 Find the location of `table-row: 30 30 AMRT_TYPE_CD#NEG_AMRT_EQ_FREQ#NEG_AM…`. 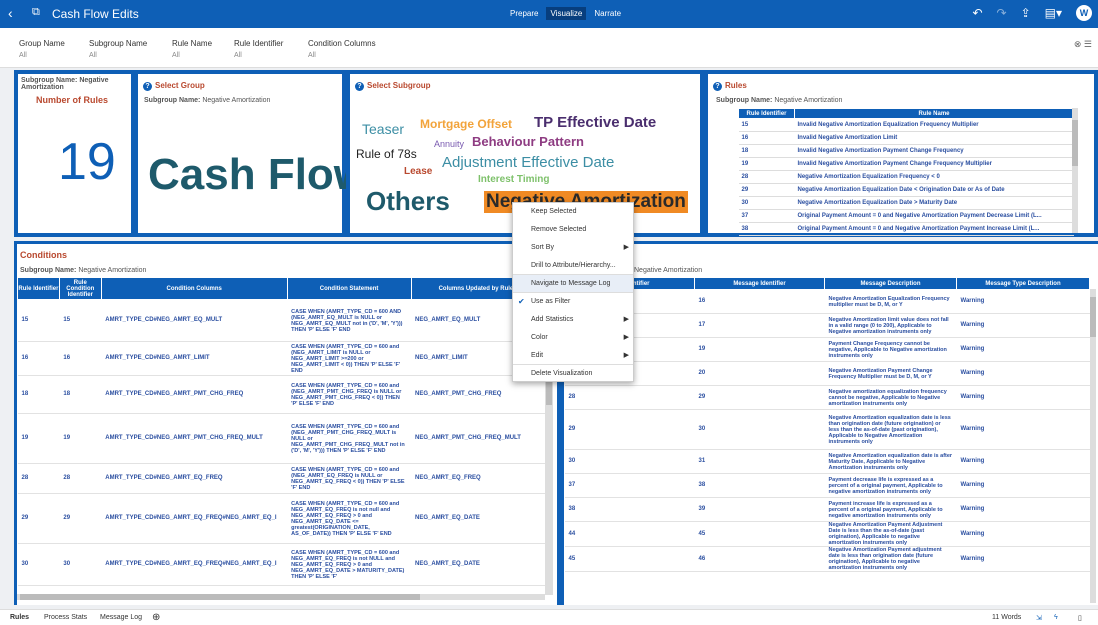

table-row: 30 30 AMRT_TYPE_CD#NEG_AMRT_EQ_FREQ#NEG_AM… is located at coordinates (281, 564).